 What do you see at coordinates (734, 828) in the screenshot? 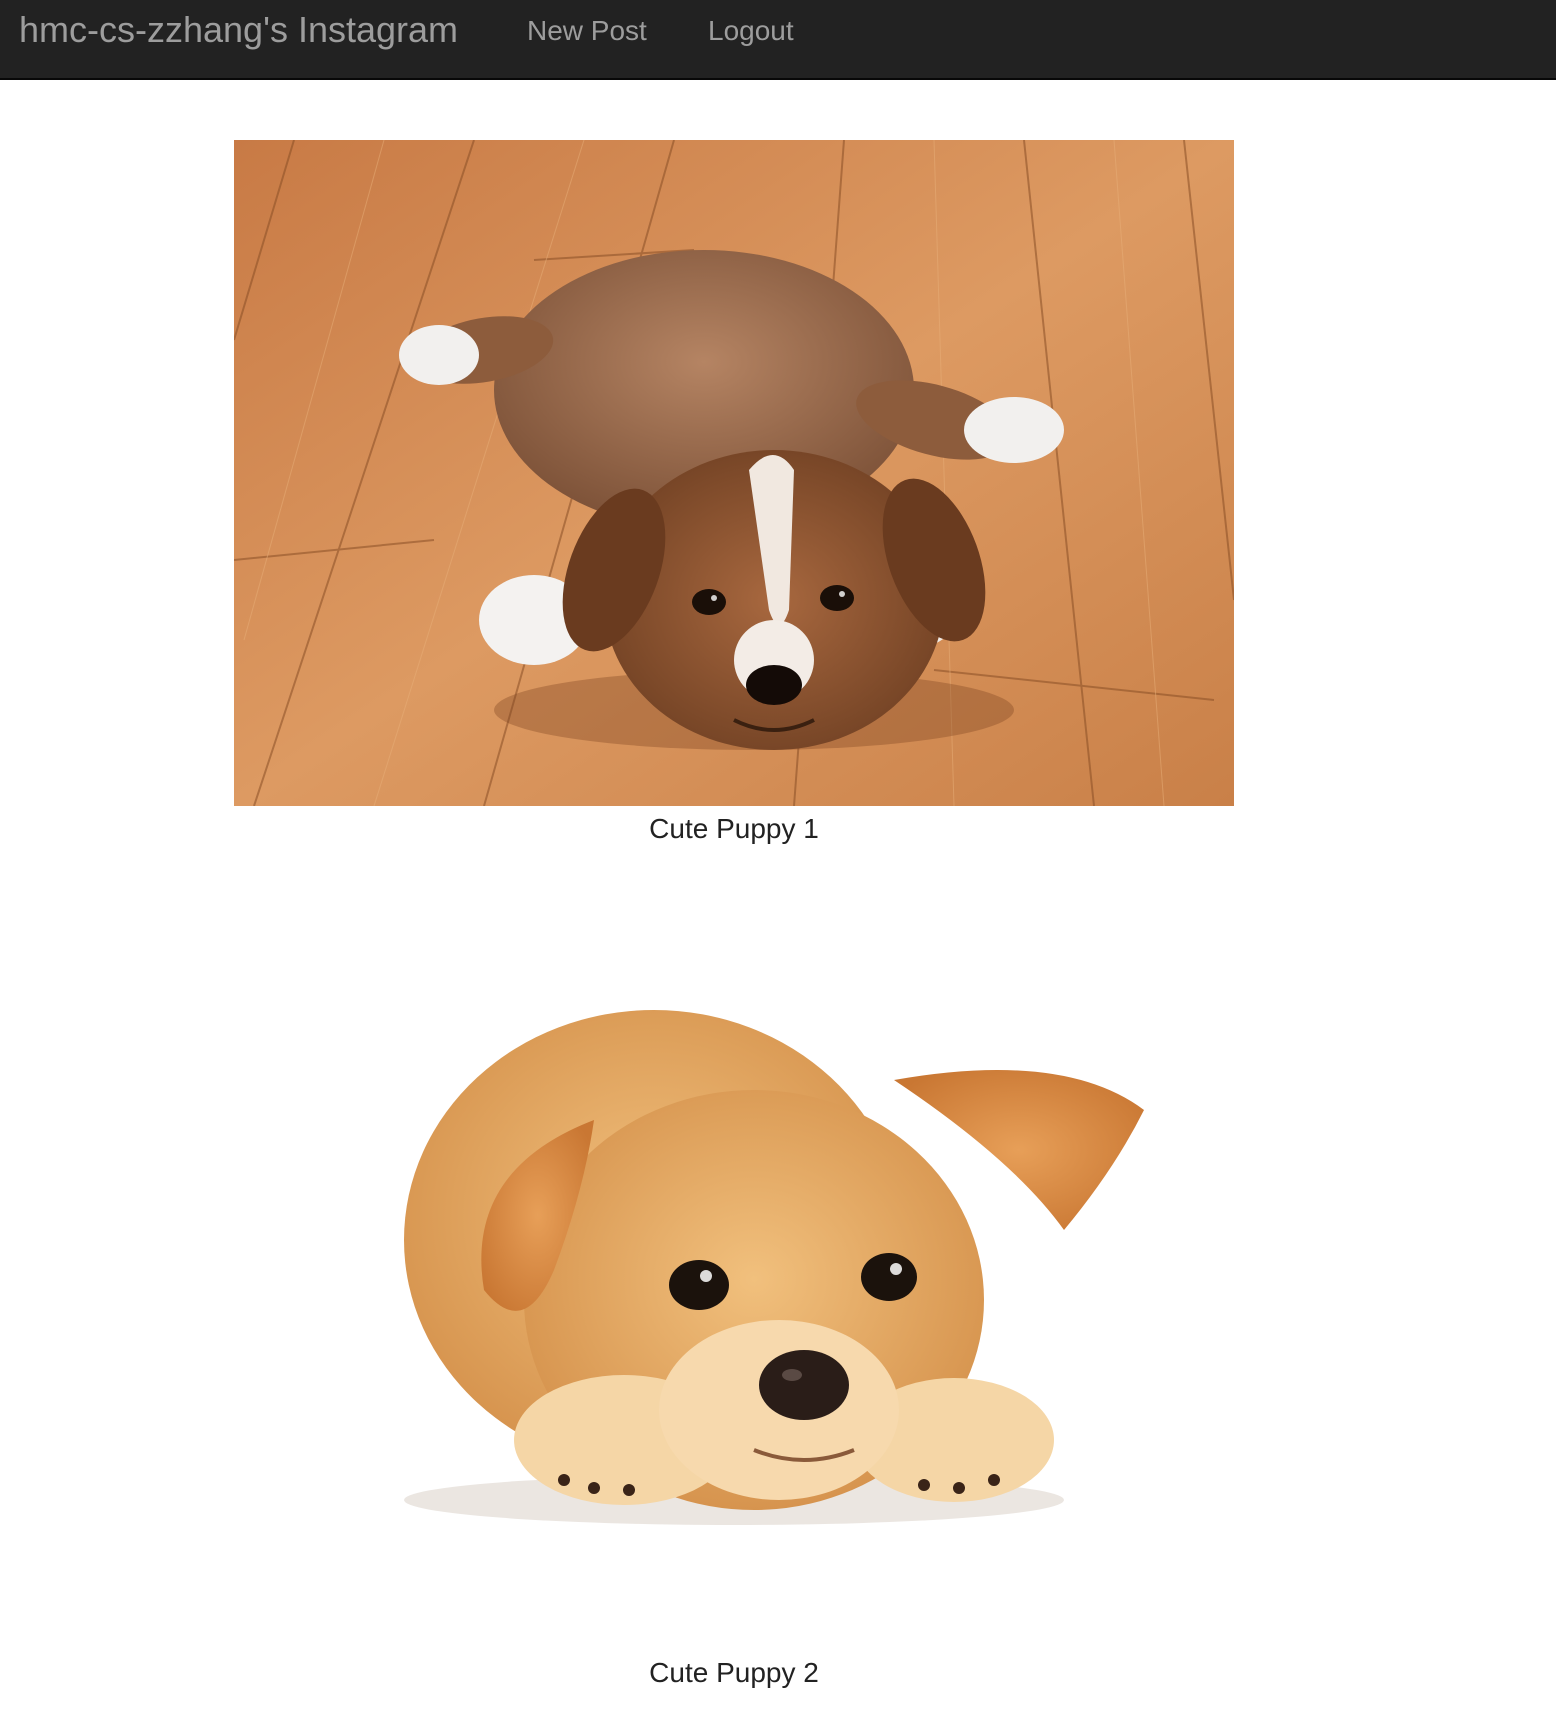
I see `post-caption: Cute Puppy 1` at bounding box center [734, 828].